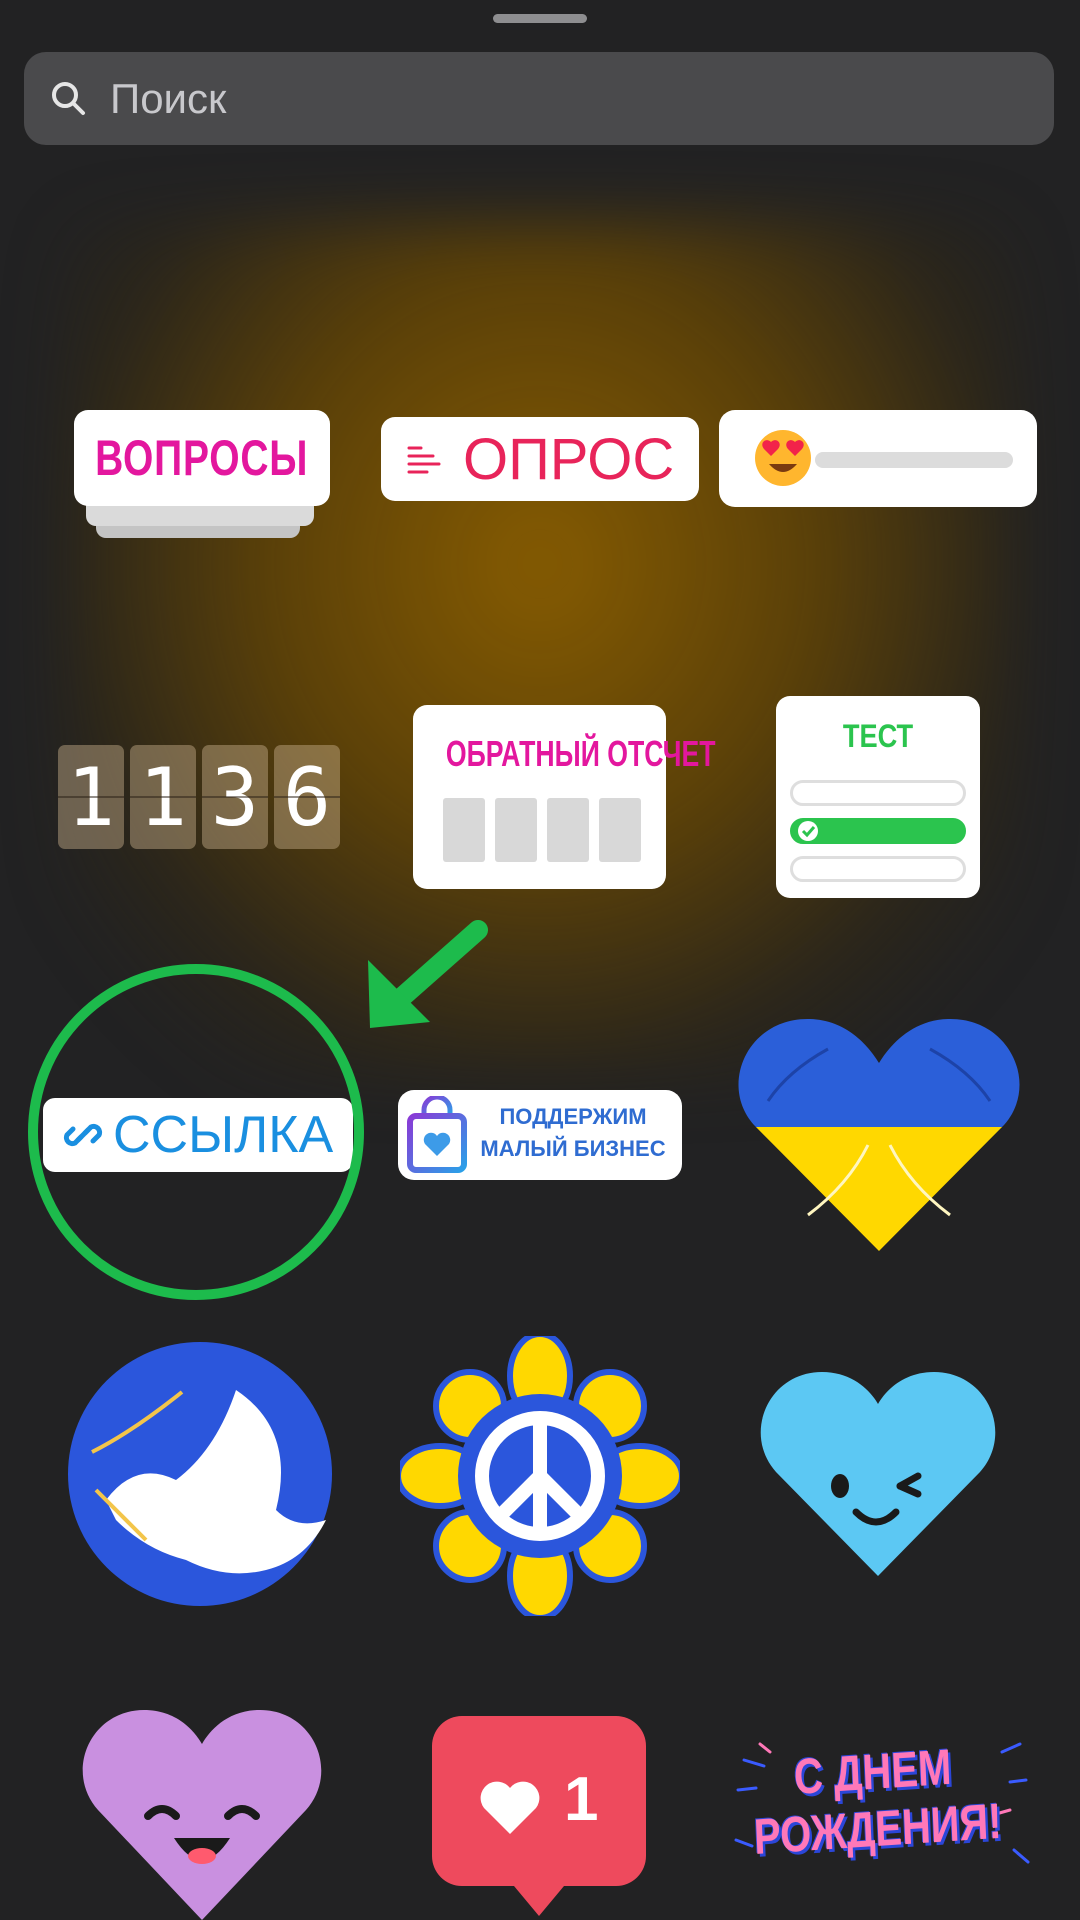 Image resolution: width=1080 pixels, height=1920 pixels. What do you see at coordinates (808, 831) in the screenshot?
I see `check-icon` at bounding box center [808, 831].